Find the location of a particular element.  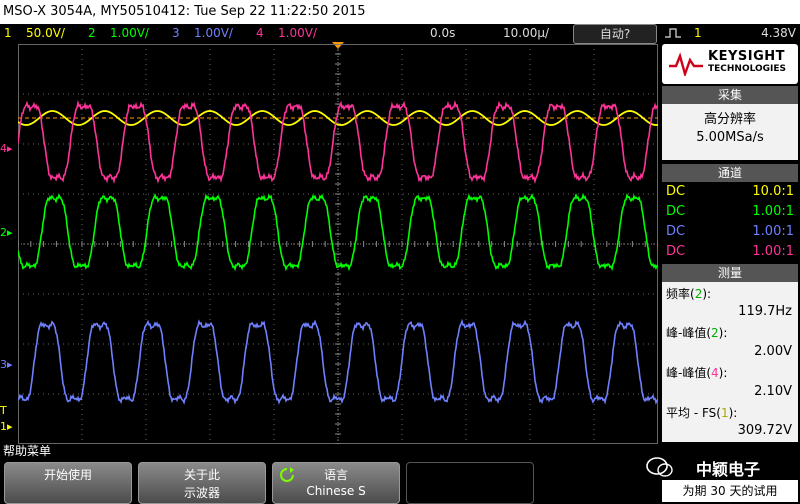

acq-rate: 5.00MSa/s is located at coordinates (730, 137).